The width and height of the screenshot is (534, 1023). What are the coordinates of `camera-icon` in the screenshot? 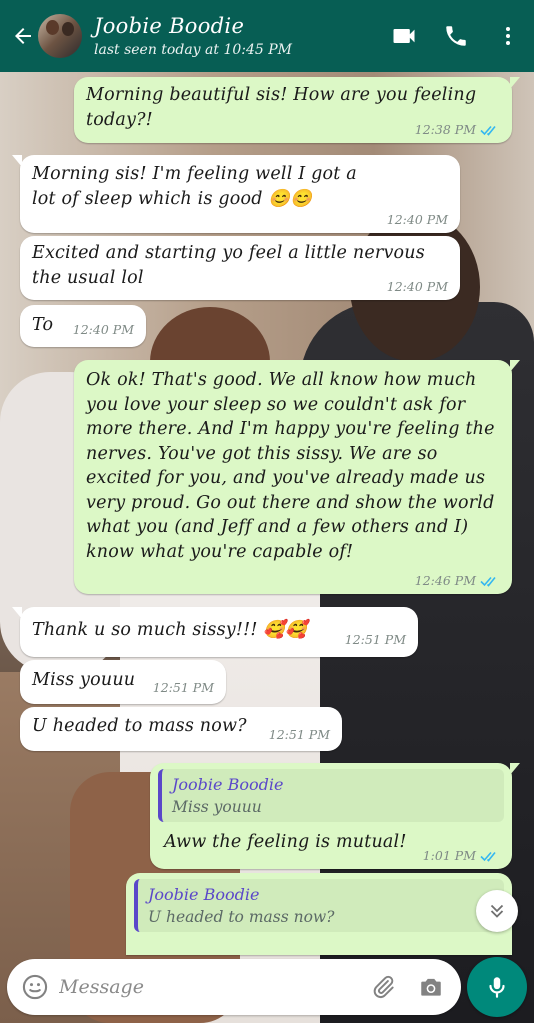 It's located at (431, 987).